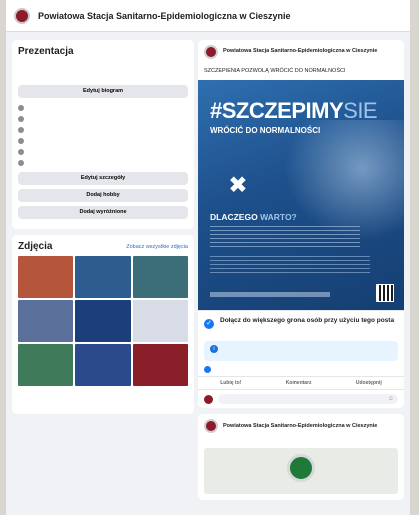  I want to click on page-logo, so click(22, 15).